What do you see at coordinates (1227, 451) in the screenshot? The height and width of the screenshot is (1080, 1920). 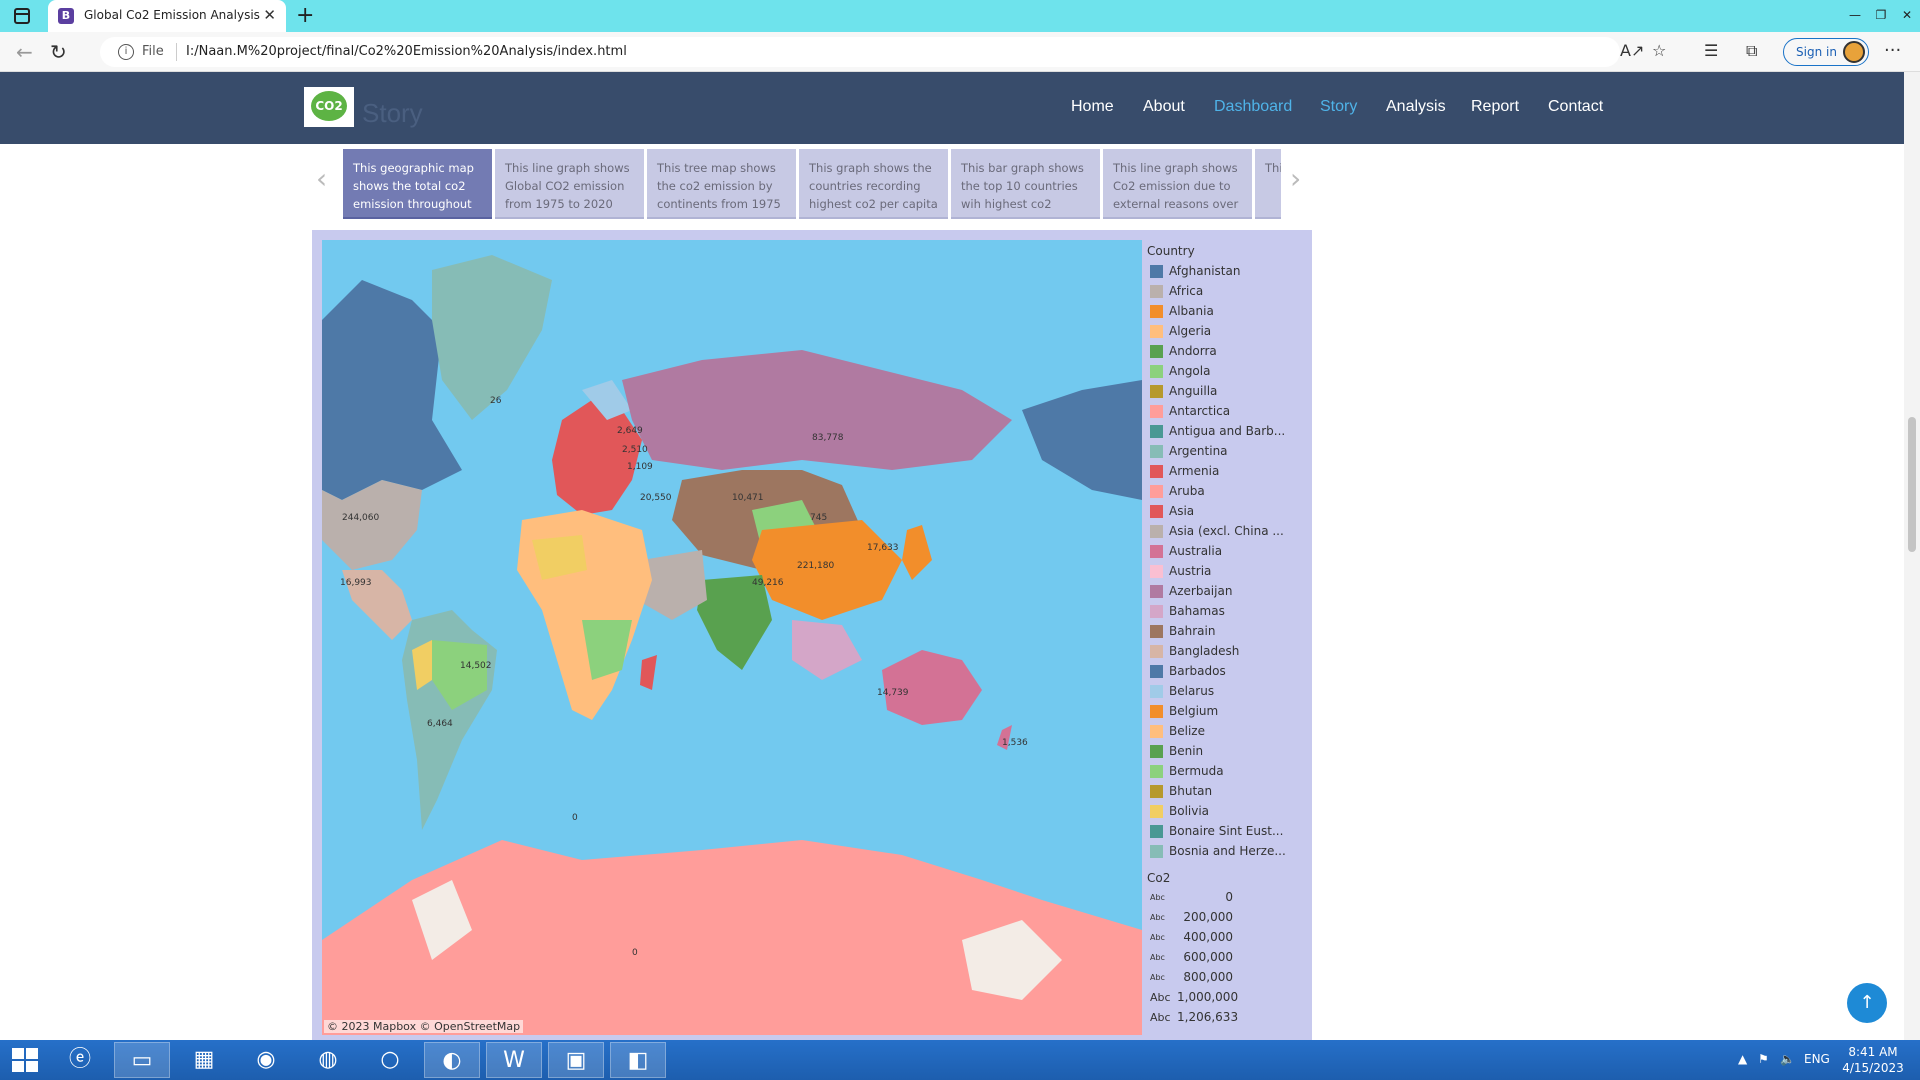 I see `legend-item: Argentina` at bounding box center [1227, 451].